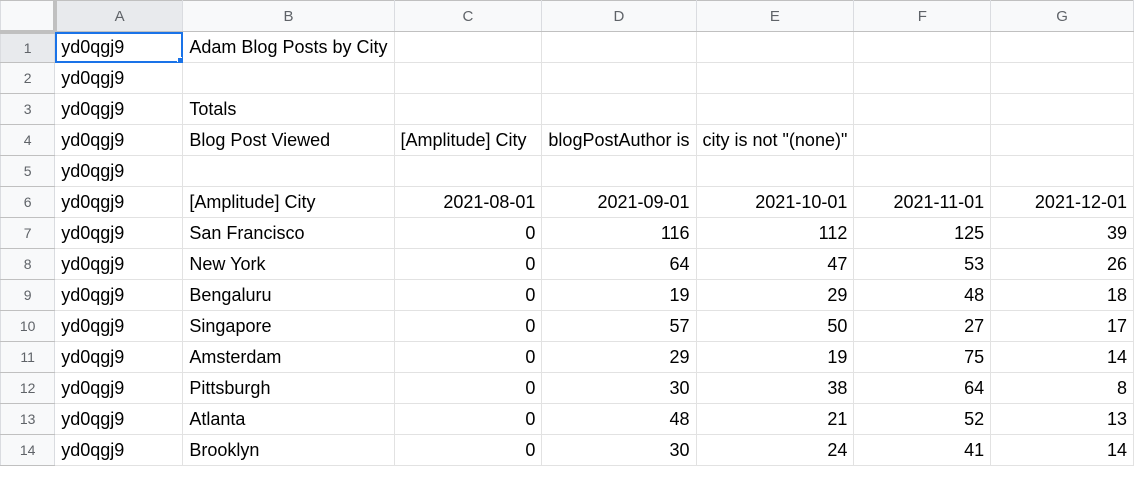 Image resolution: width=1134 pixels, height=481 pixels. What do you see at coordinates (119, 78) in the screenshot?
I see `cell-a2: yd0qgj9` at bounding box center [119, 78].